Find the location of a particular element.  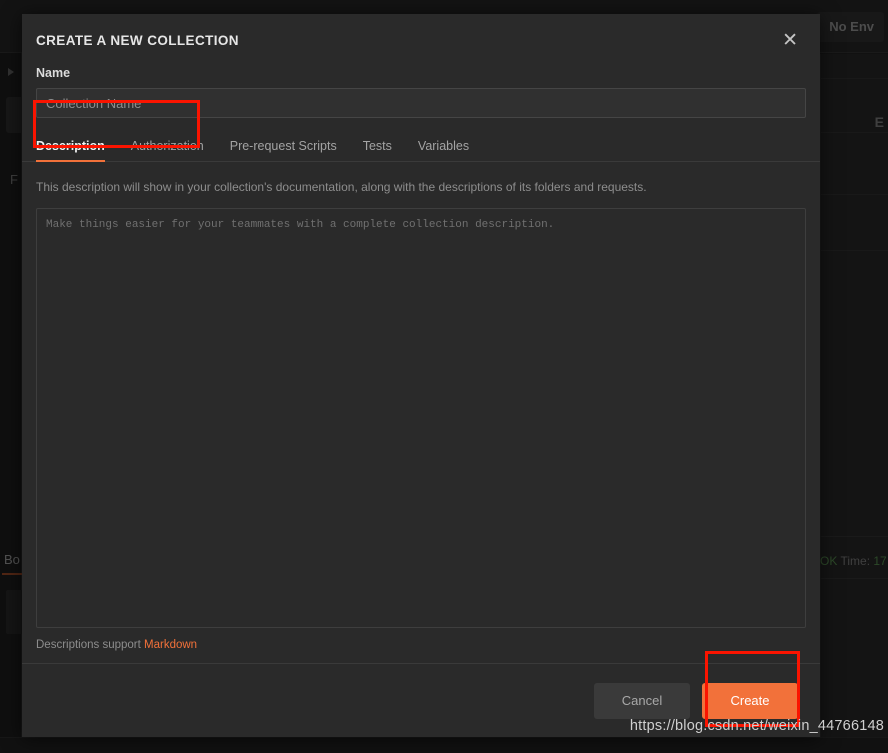

markdown-note-text: Descriptions support is located at coordinates (88, 645).